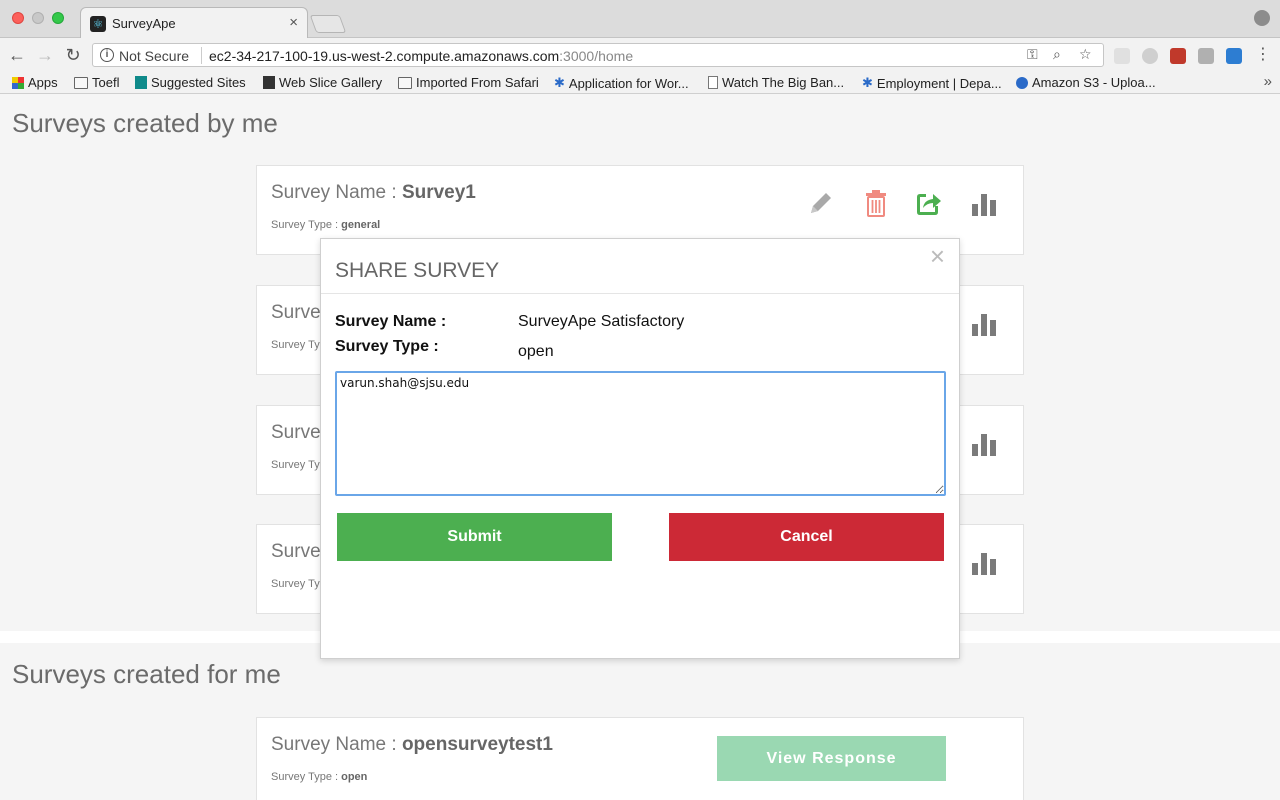 The height and width of the screenshot is (800, 1280). Describe the element at coordinates (640, 433) in the screenshot. I see `share-emails-textarea` at that location.